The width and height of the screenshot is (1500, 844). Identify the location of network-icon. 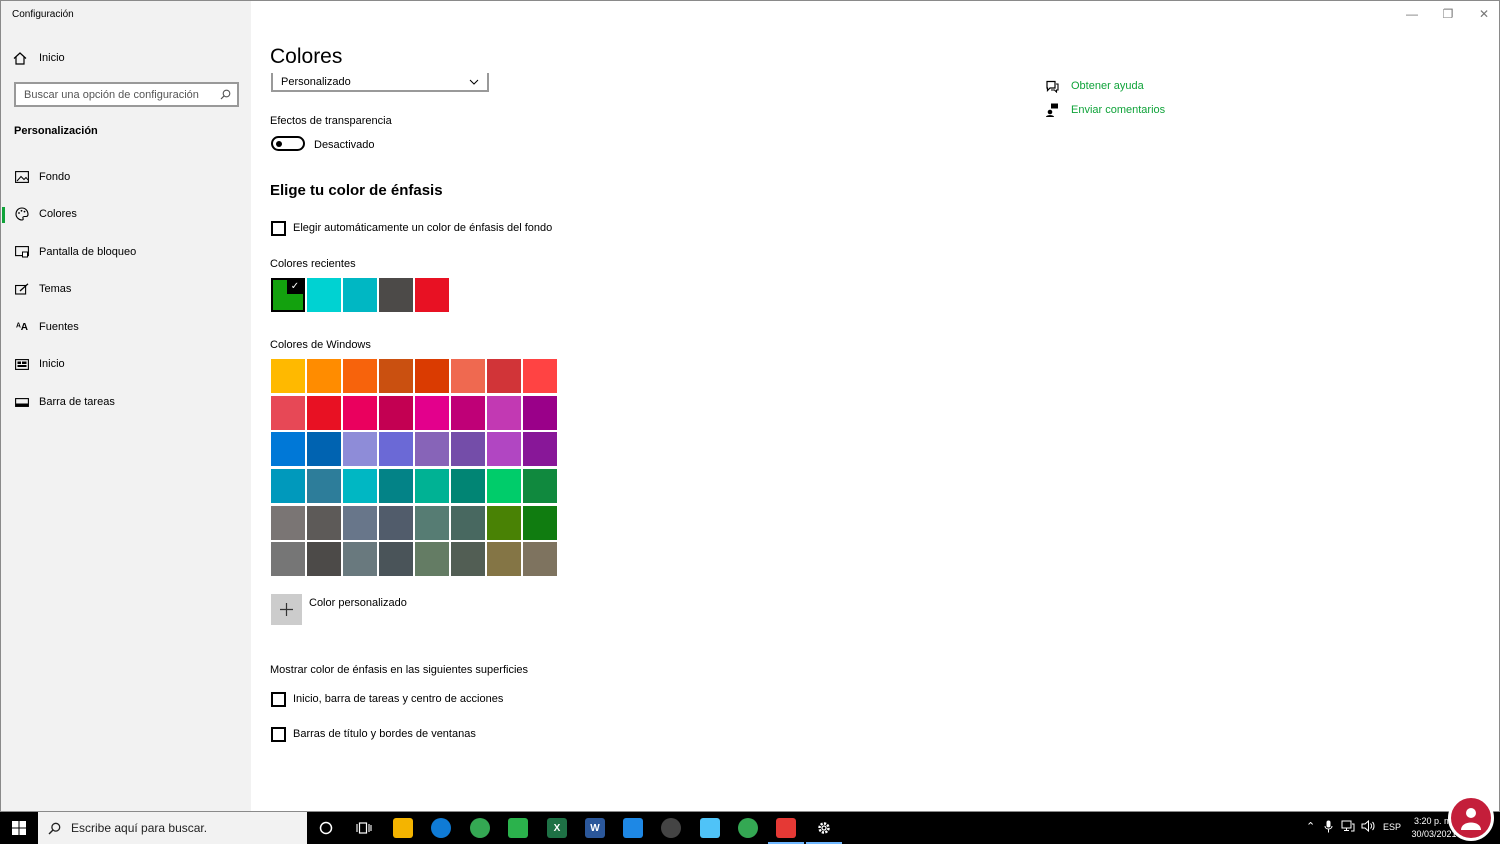
(1348, 827).